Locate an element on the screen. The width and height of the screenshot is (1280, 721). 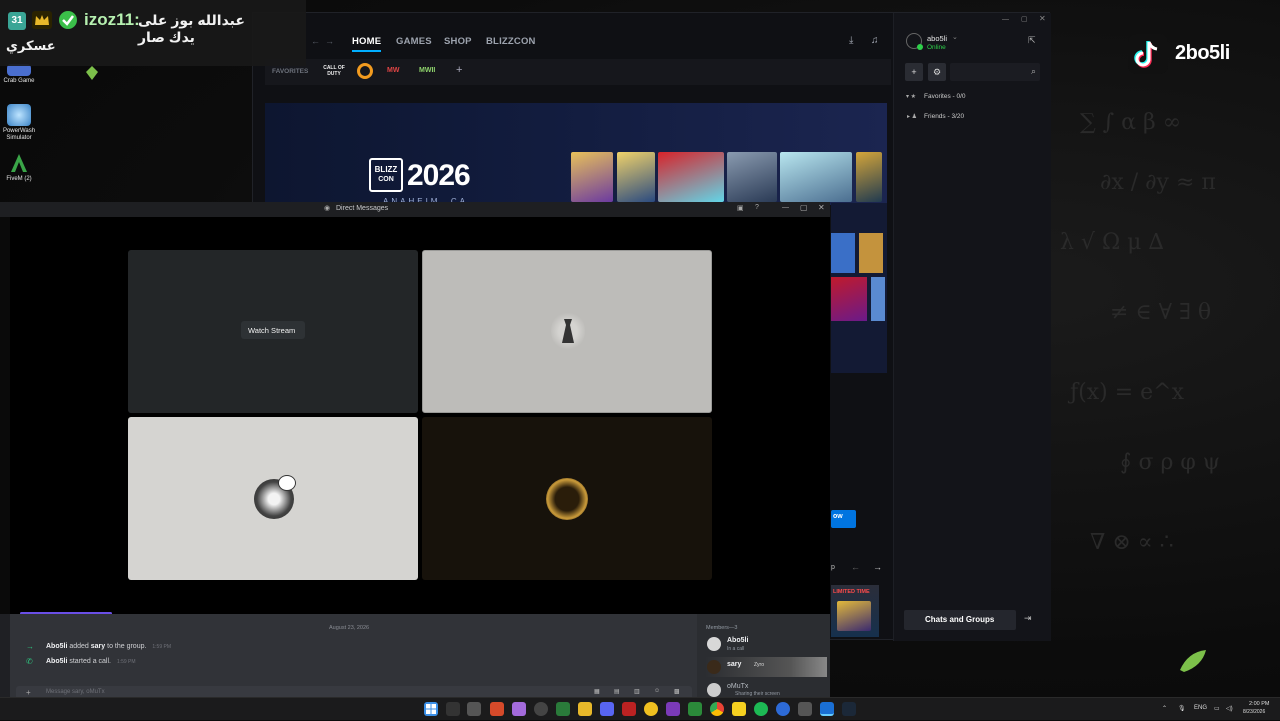
favorite-game-cod: CALL OF DUTY is located at coordinates (334, 71).